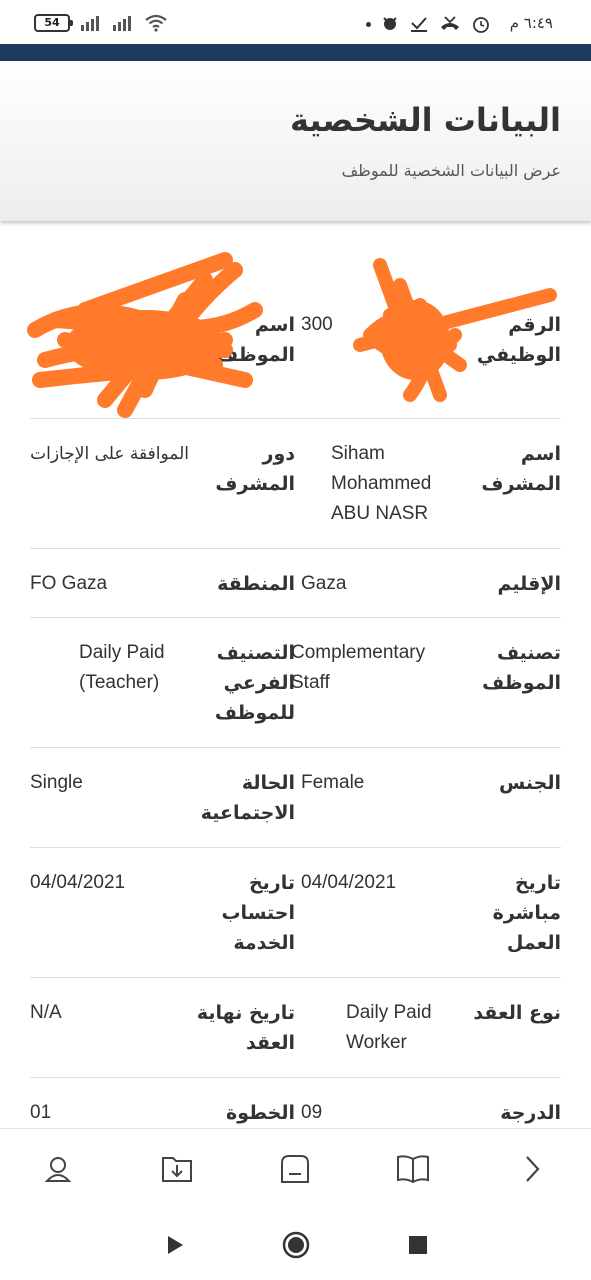  I want to click on field-value: Gaza, so click(324, 583).